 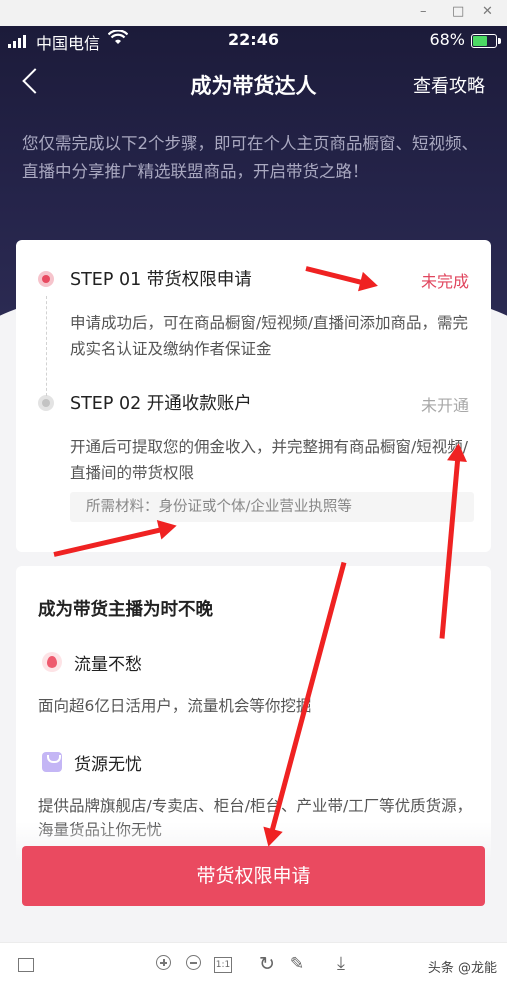 What do you see at coordinates (26, 965) in the screenshot?
I see `thumbnail-icon` at bounding box center [26, 965].